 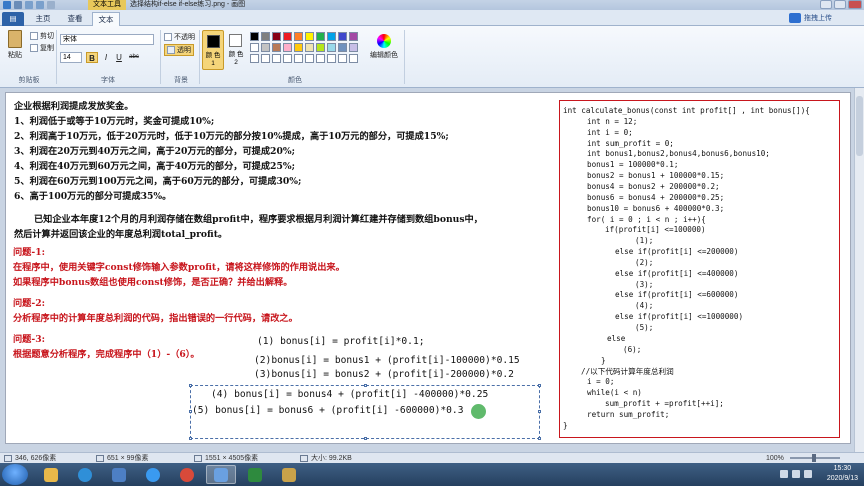 I want to click on taskbar-explorer, so click(x=51, y=474).